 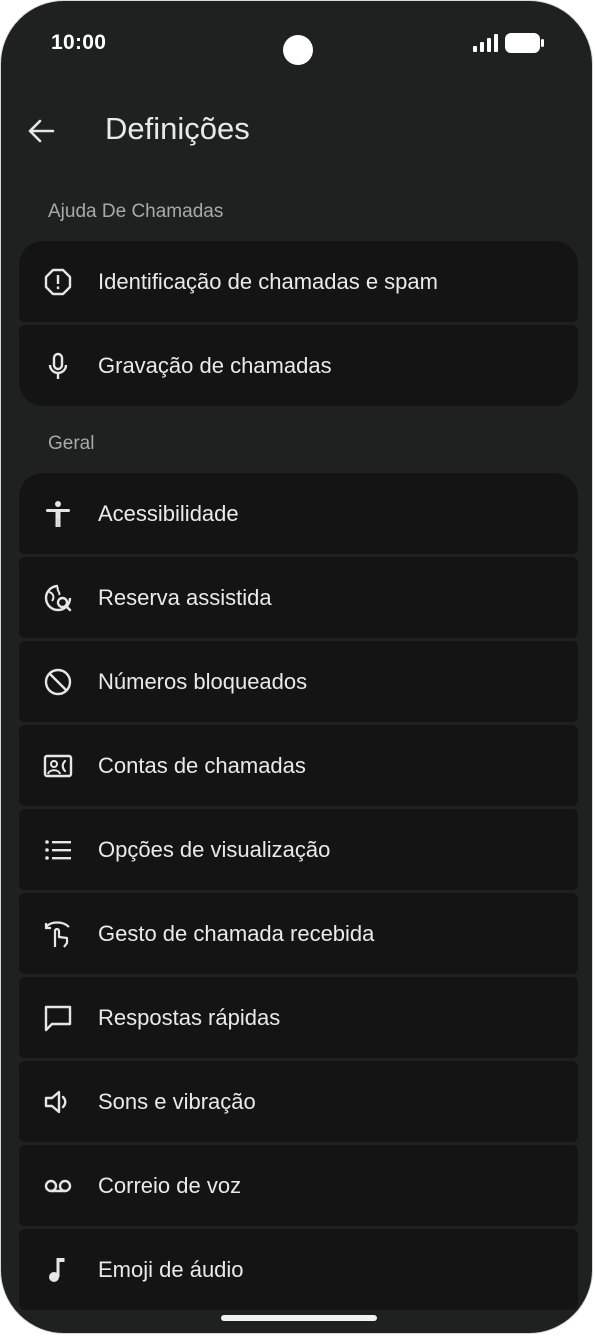 I want to click on accessibility-icon, so click(x=58, y=514).